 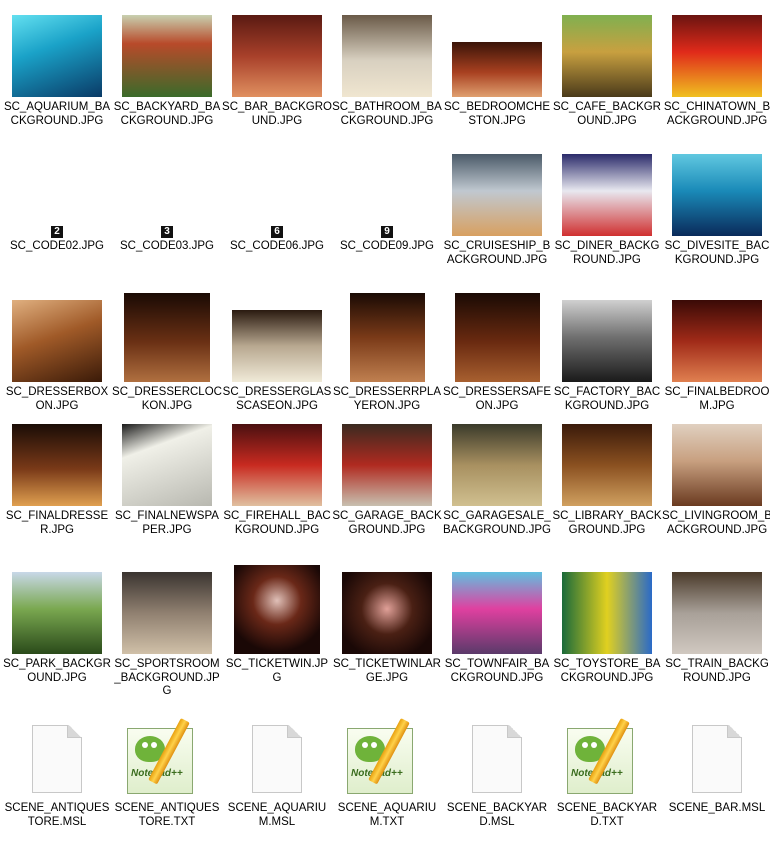 I want to click on code-thumbnail: 9, so click(x=387, y=232).